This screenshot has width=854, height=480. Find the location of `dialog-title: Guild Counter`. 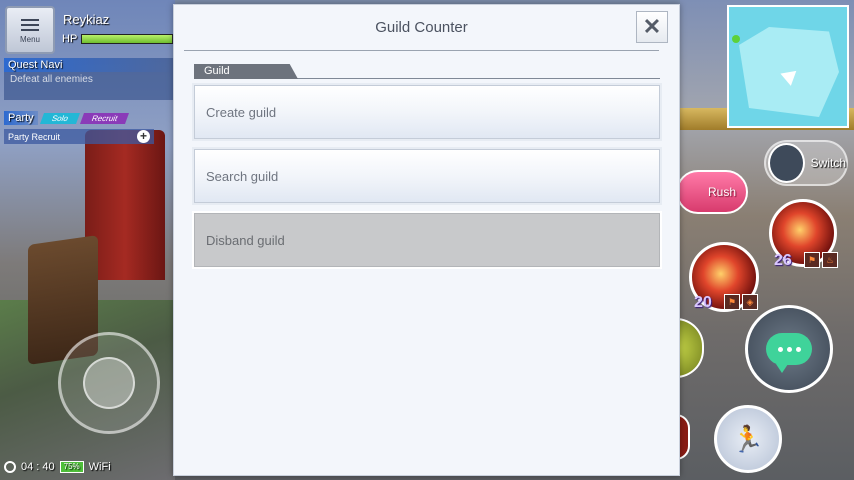

dialog-title: Guild Counter is located at coordinates (421, 27).